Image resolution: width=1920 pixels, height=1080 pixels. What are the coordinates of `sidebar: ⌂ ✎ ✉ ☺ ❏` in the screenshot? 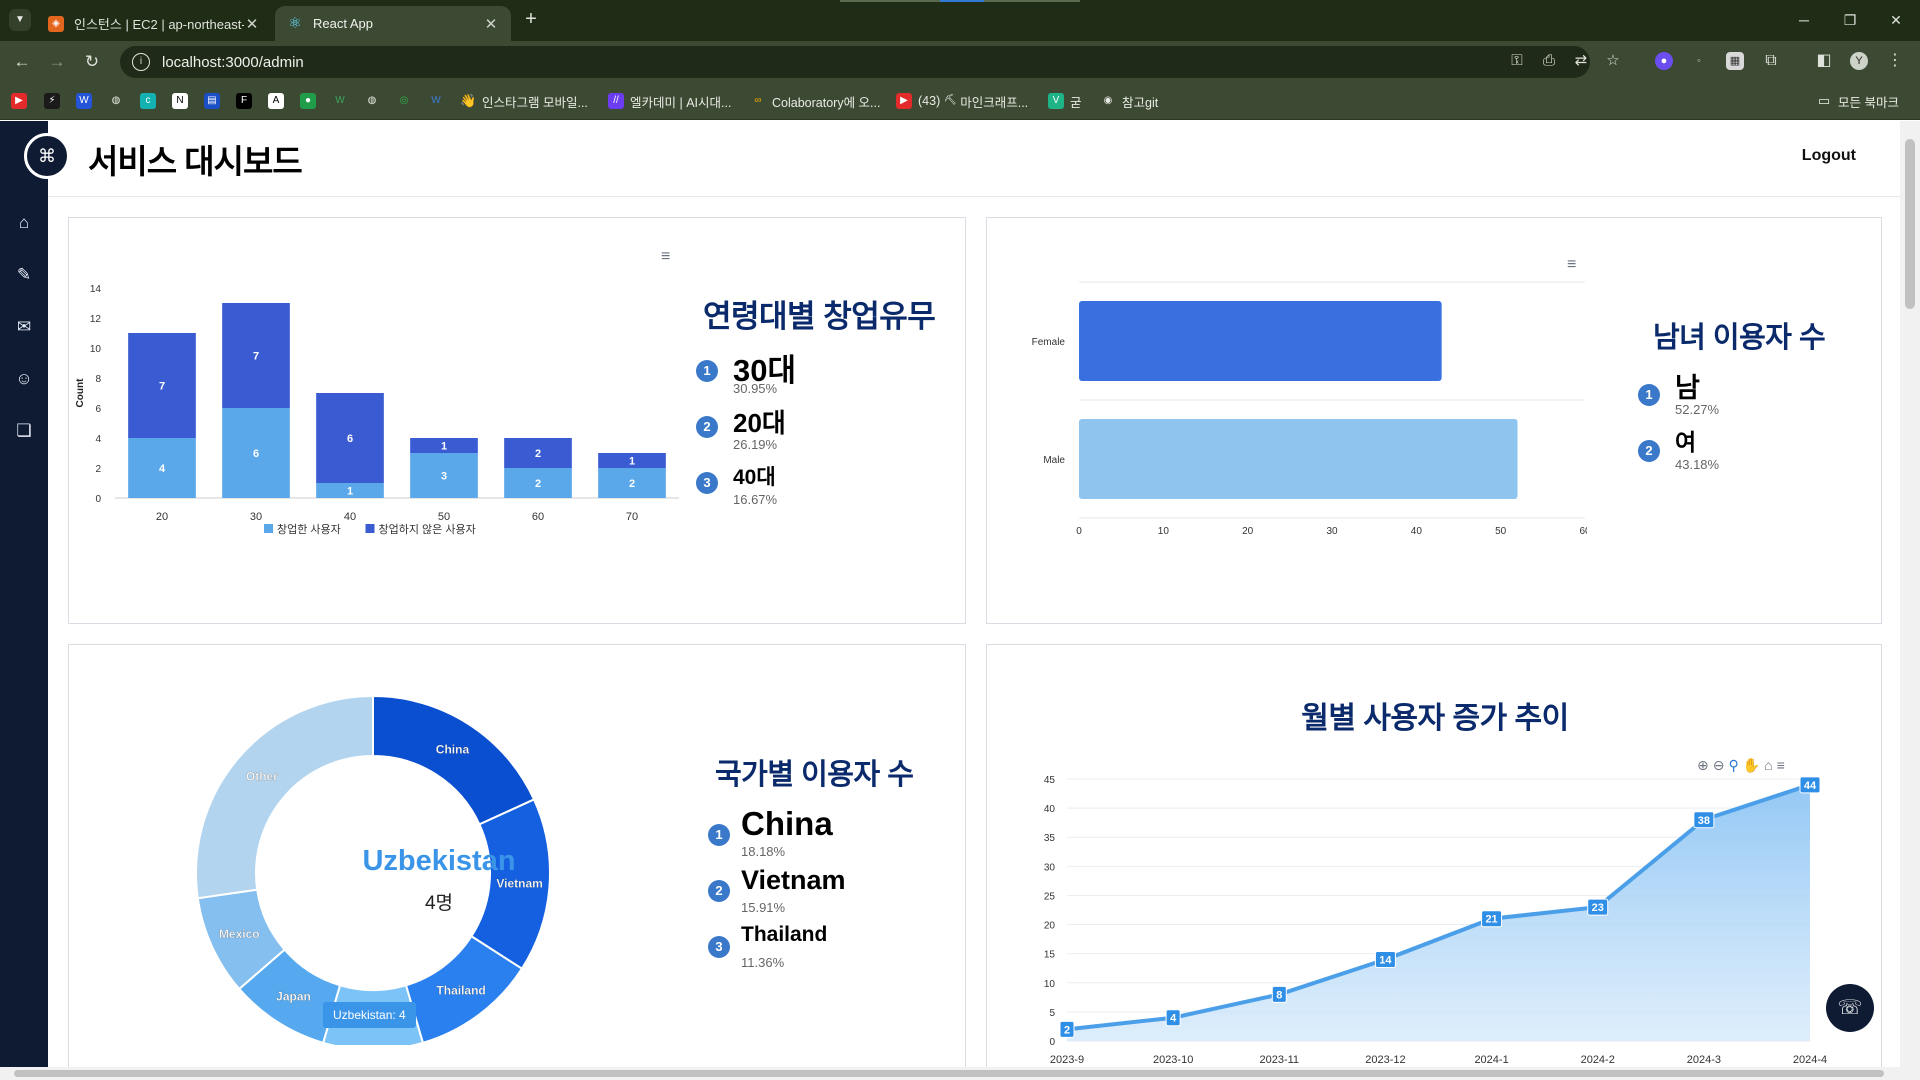 It's located at (24, 594).